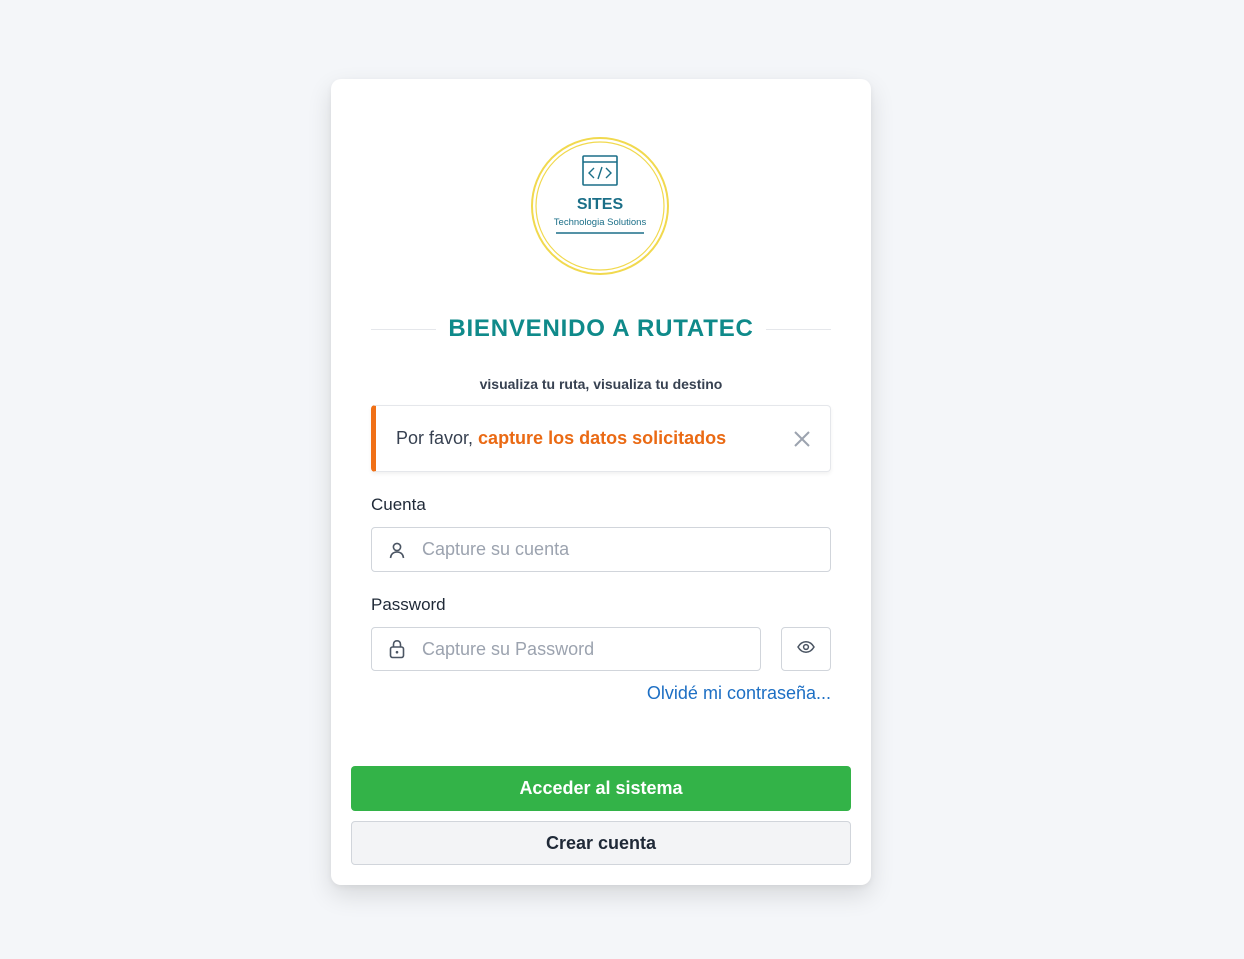 The height and width of the screenshot is (959, 1244). Describe the element at coordinates (600, 170) in the screenshot. I see `code-window-icon` at that location.